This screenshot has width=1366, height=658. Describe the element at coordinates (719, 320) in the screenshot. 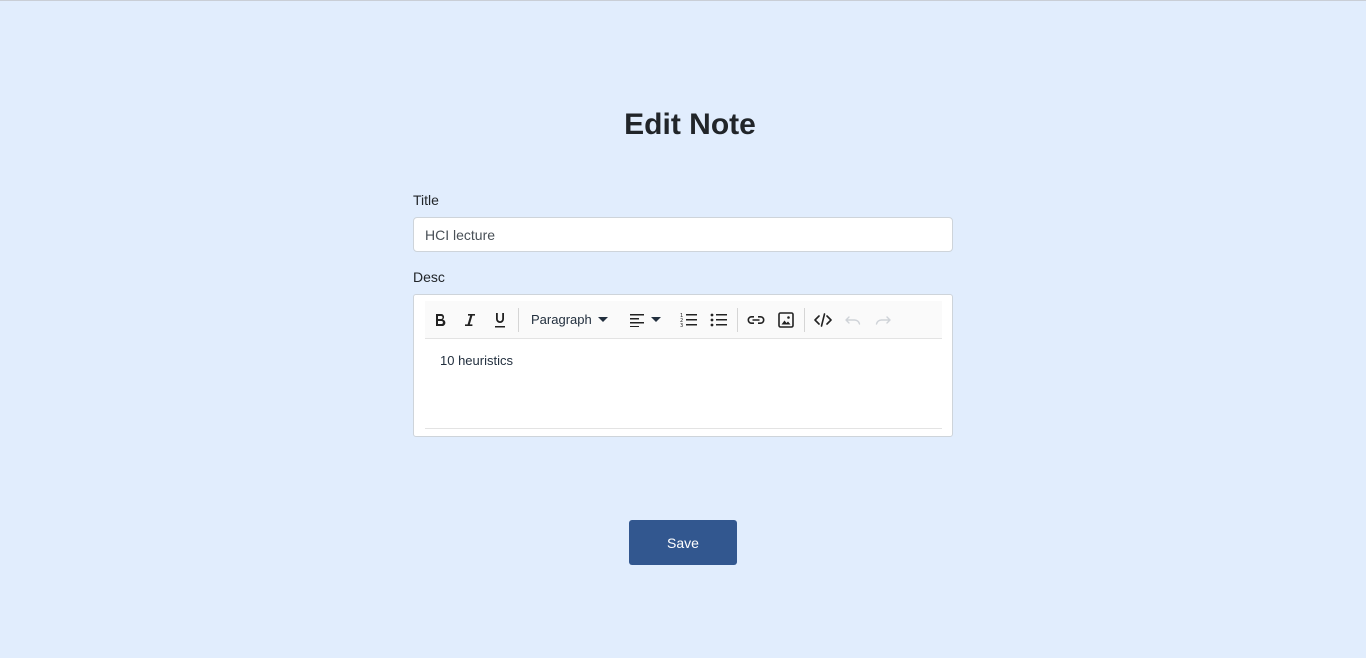

I see `bullet-list-icon` at that location.